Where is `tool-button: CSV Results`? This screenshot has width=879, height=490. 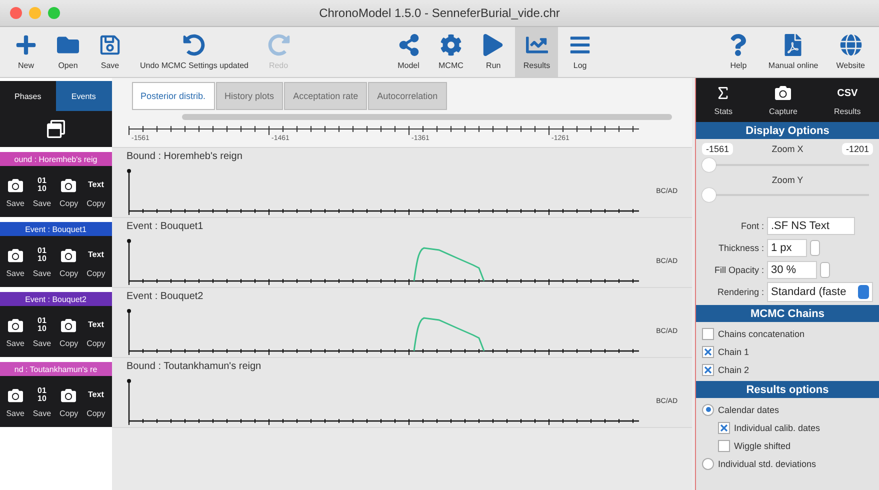 tool-button: CSV Results is located at coordinates (847, 100).